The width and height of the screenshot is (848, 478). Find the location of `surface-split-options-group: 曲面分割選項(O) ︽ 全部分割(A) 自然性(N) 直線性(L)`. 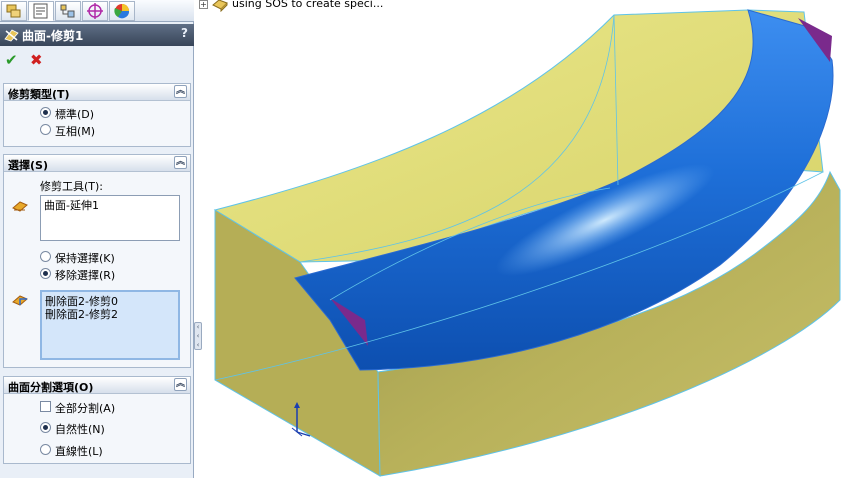

surface-split-options-group: 曲面分割選項(O) ︽ 全部分割(A) 自然性(N) 直線性(L) is located at coordinates (97, 420).